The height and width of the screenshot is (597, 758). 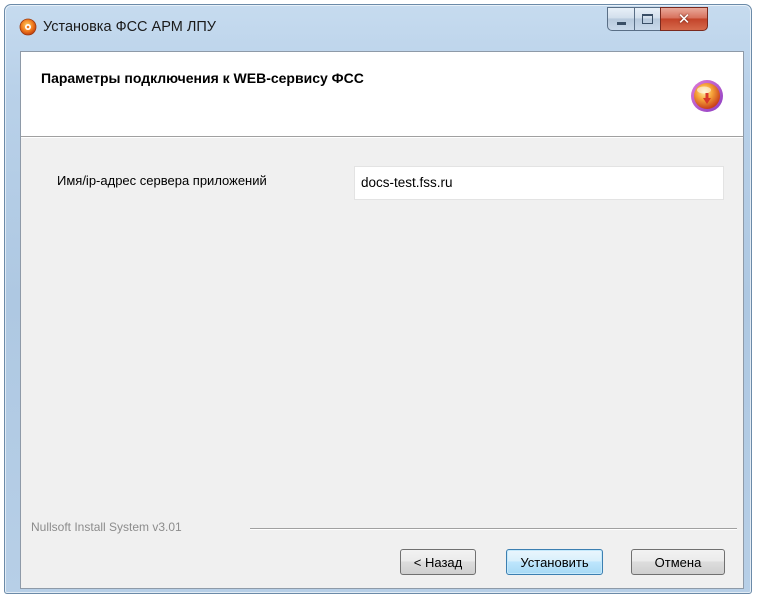 What do you see at coordinates (382, 137) in the screenshot?
I see `header-divider` at bounding box center [382, 137].